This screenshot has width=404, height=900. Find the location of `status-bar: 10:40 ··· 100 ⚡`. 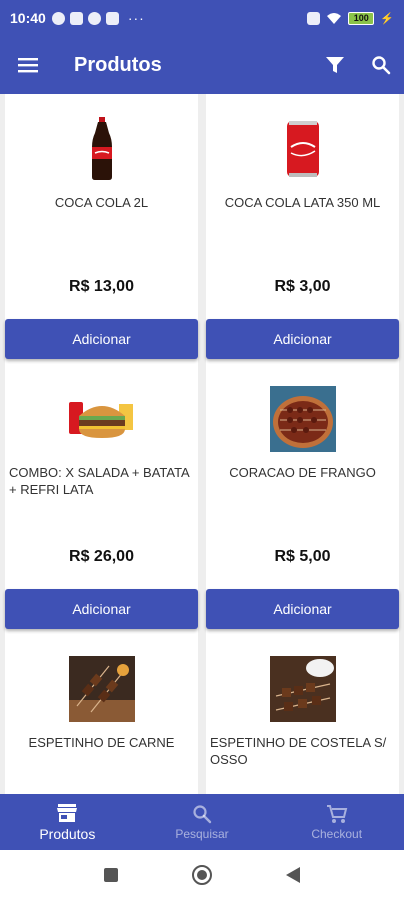

status-bar: 10:40 ··· 100 ⚡ is located at coordinates (202, 18).